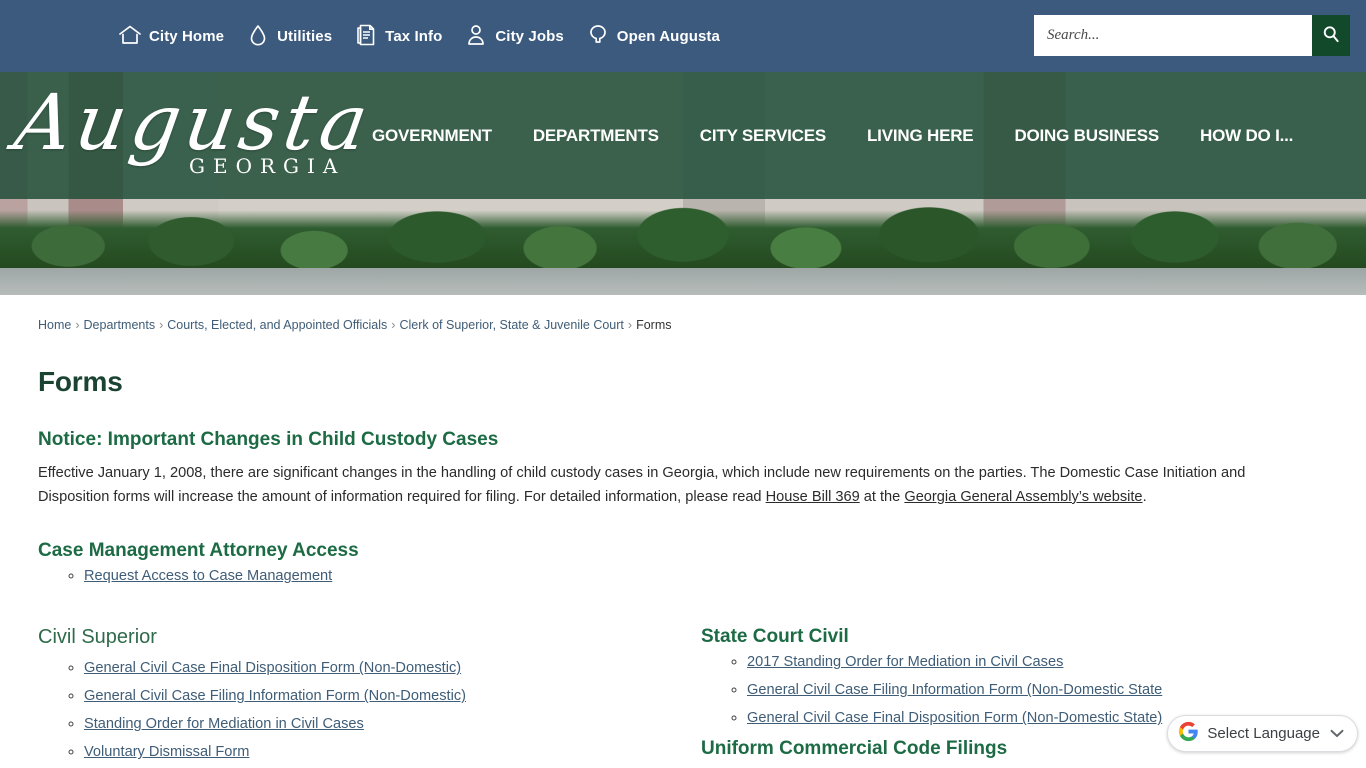 This screenshot has width=1366, height=768. What do you see at coordinates (476, 36) in the screenshot?
I see `person-icon` at bounding box center [476, 36].